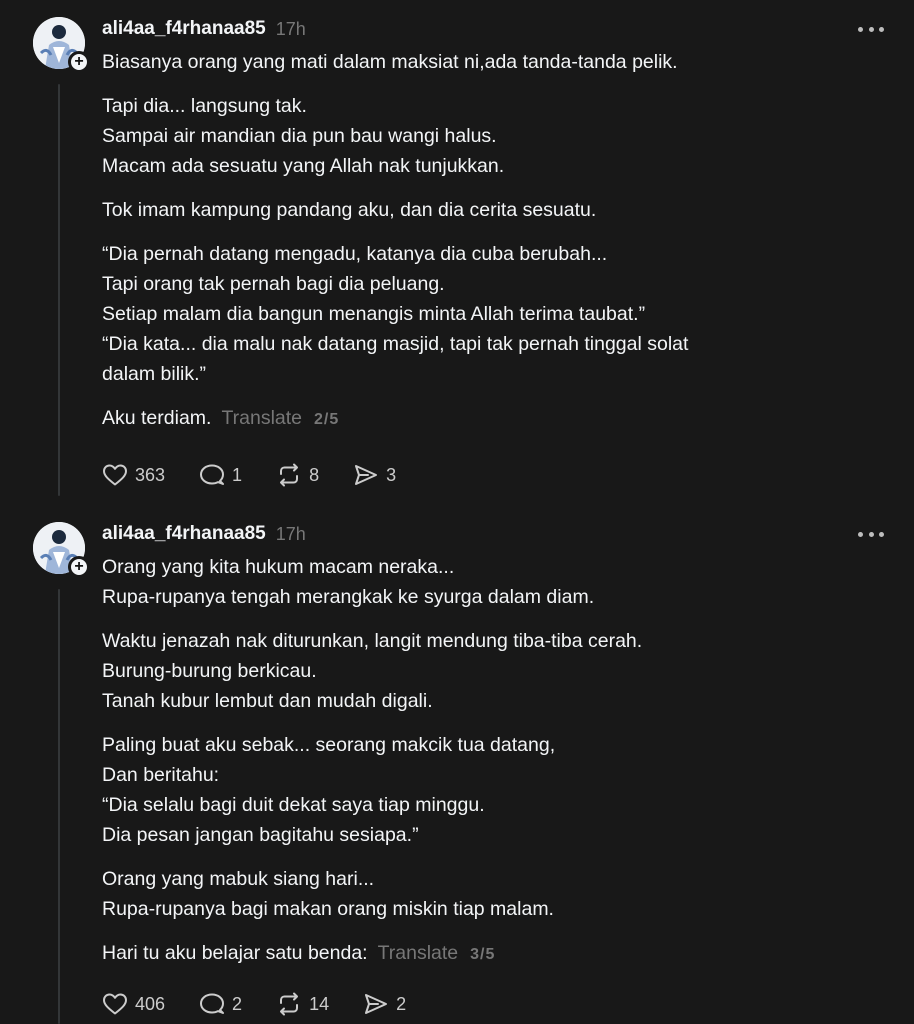  What do you see at coordinates (327, 419) in the screenshot?
I see `thread-page-indicator: 2/5` at bounding box center [327, 419].